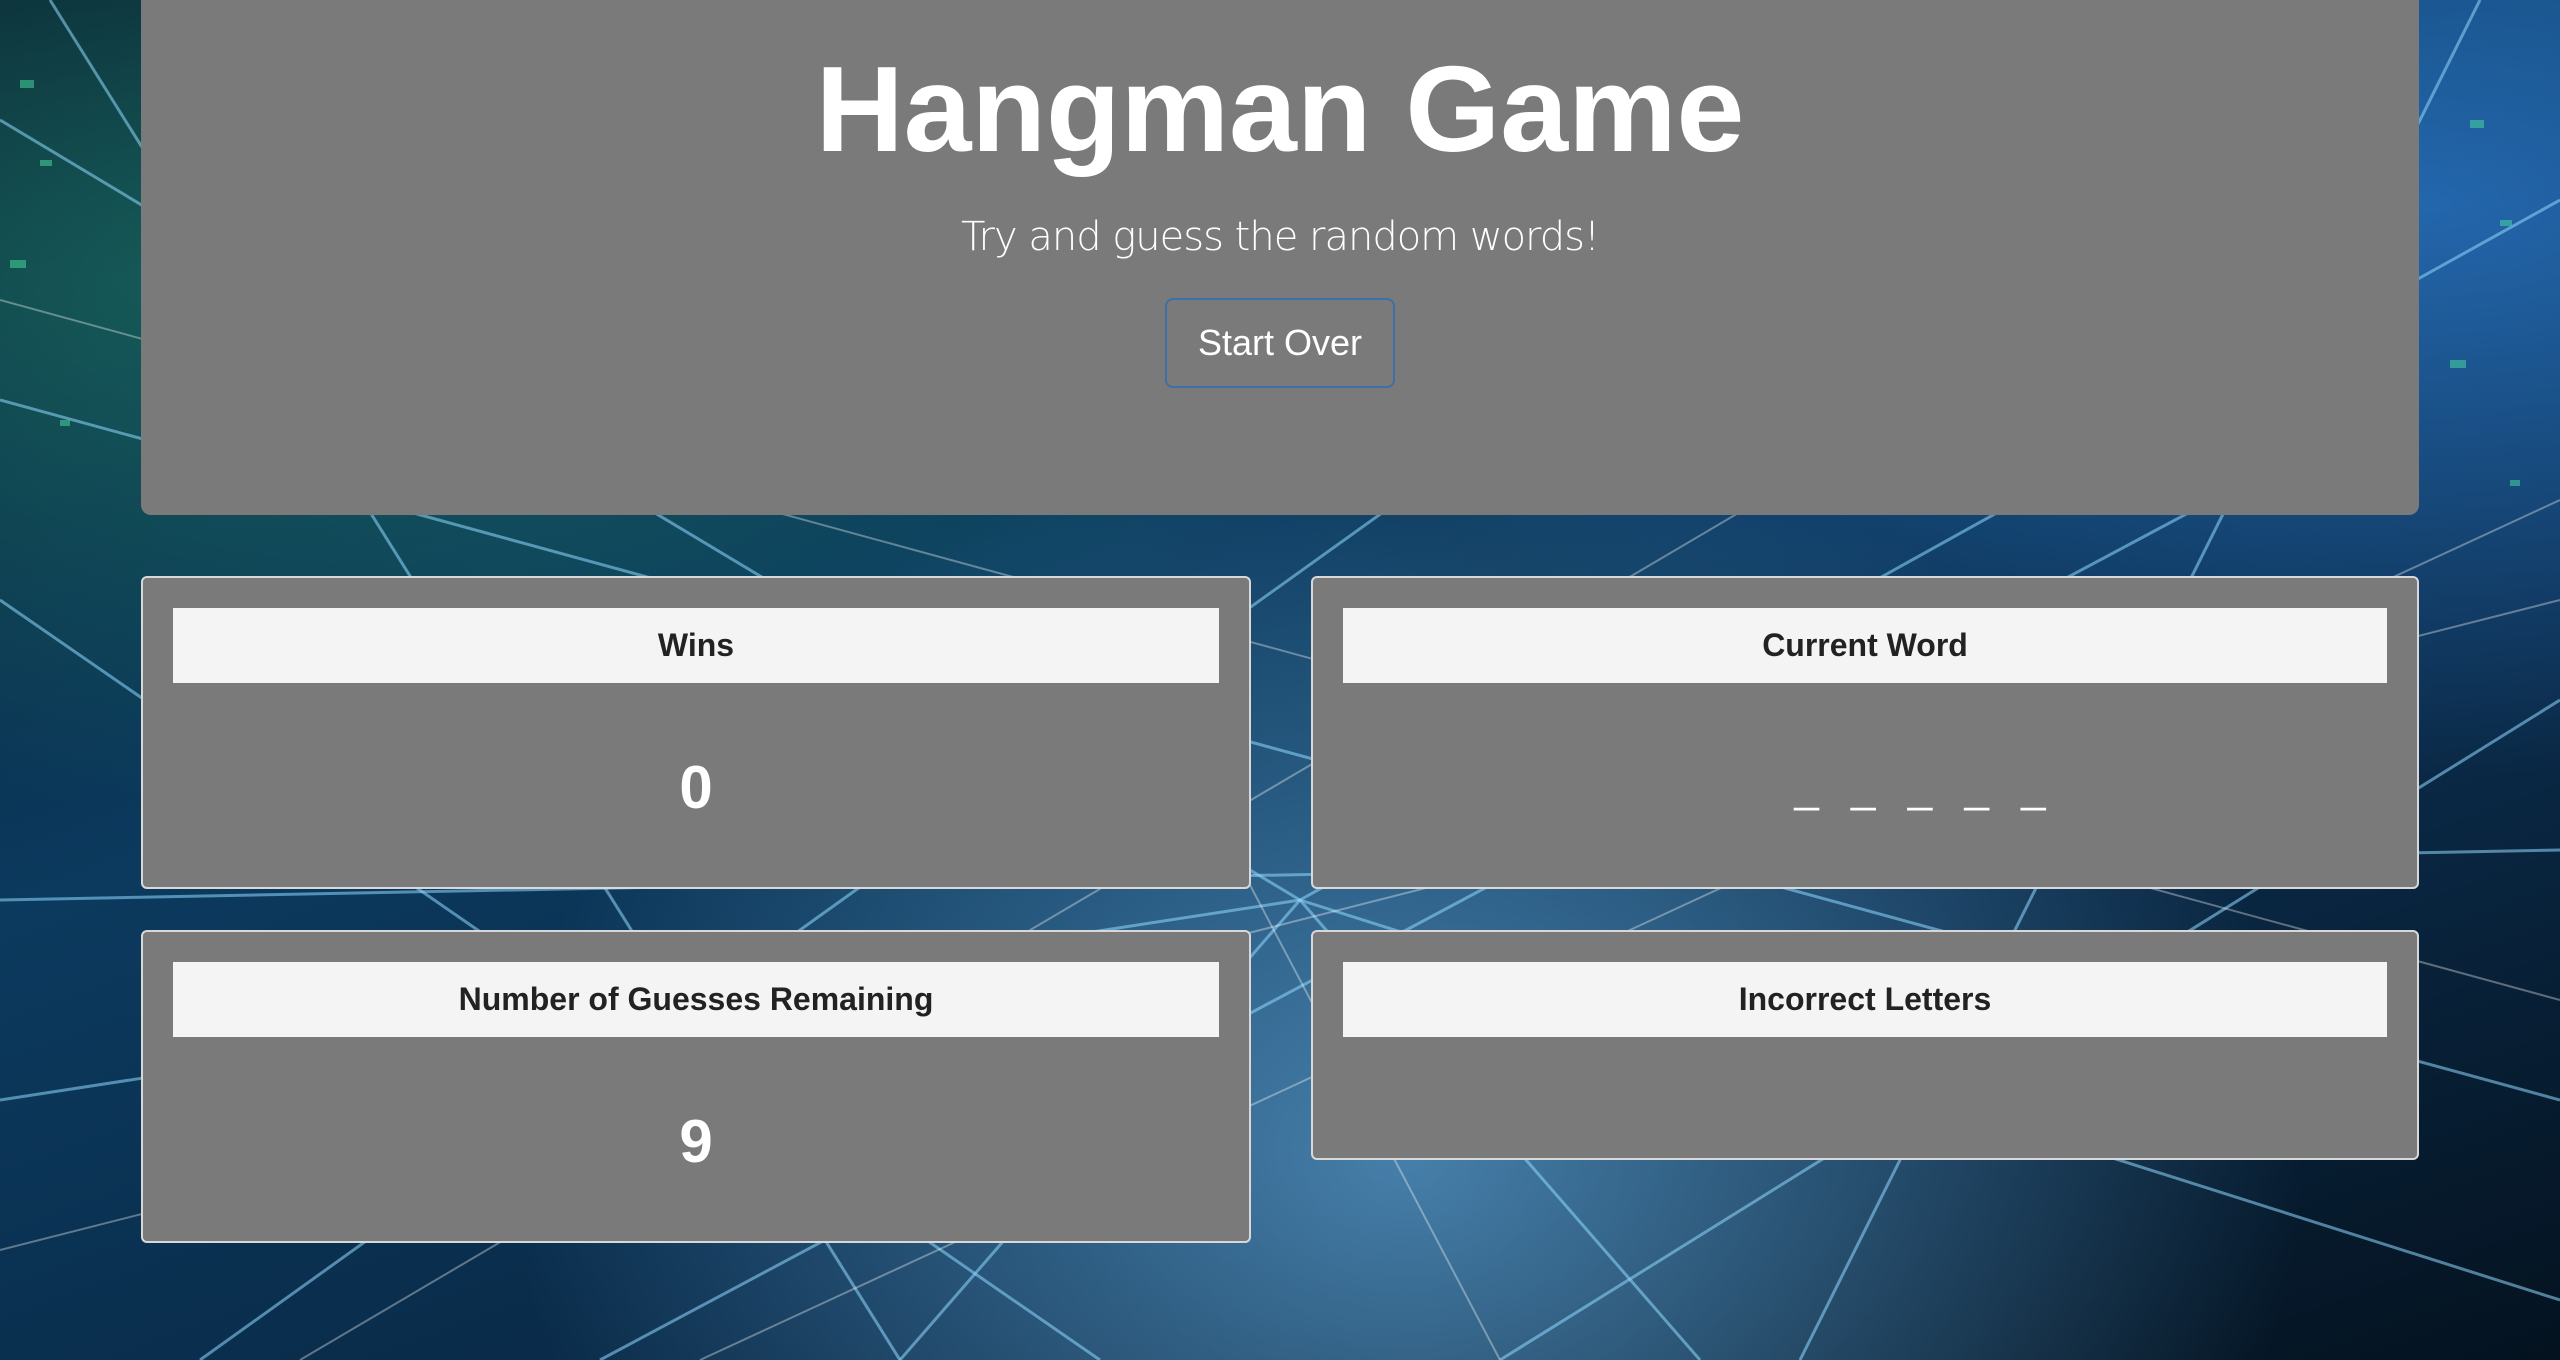  Describe the element at coordinates (696, 999) in the screenshot. I see `guesses-remaining-heading: Number of Guesses Remaining` at that location.